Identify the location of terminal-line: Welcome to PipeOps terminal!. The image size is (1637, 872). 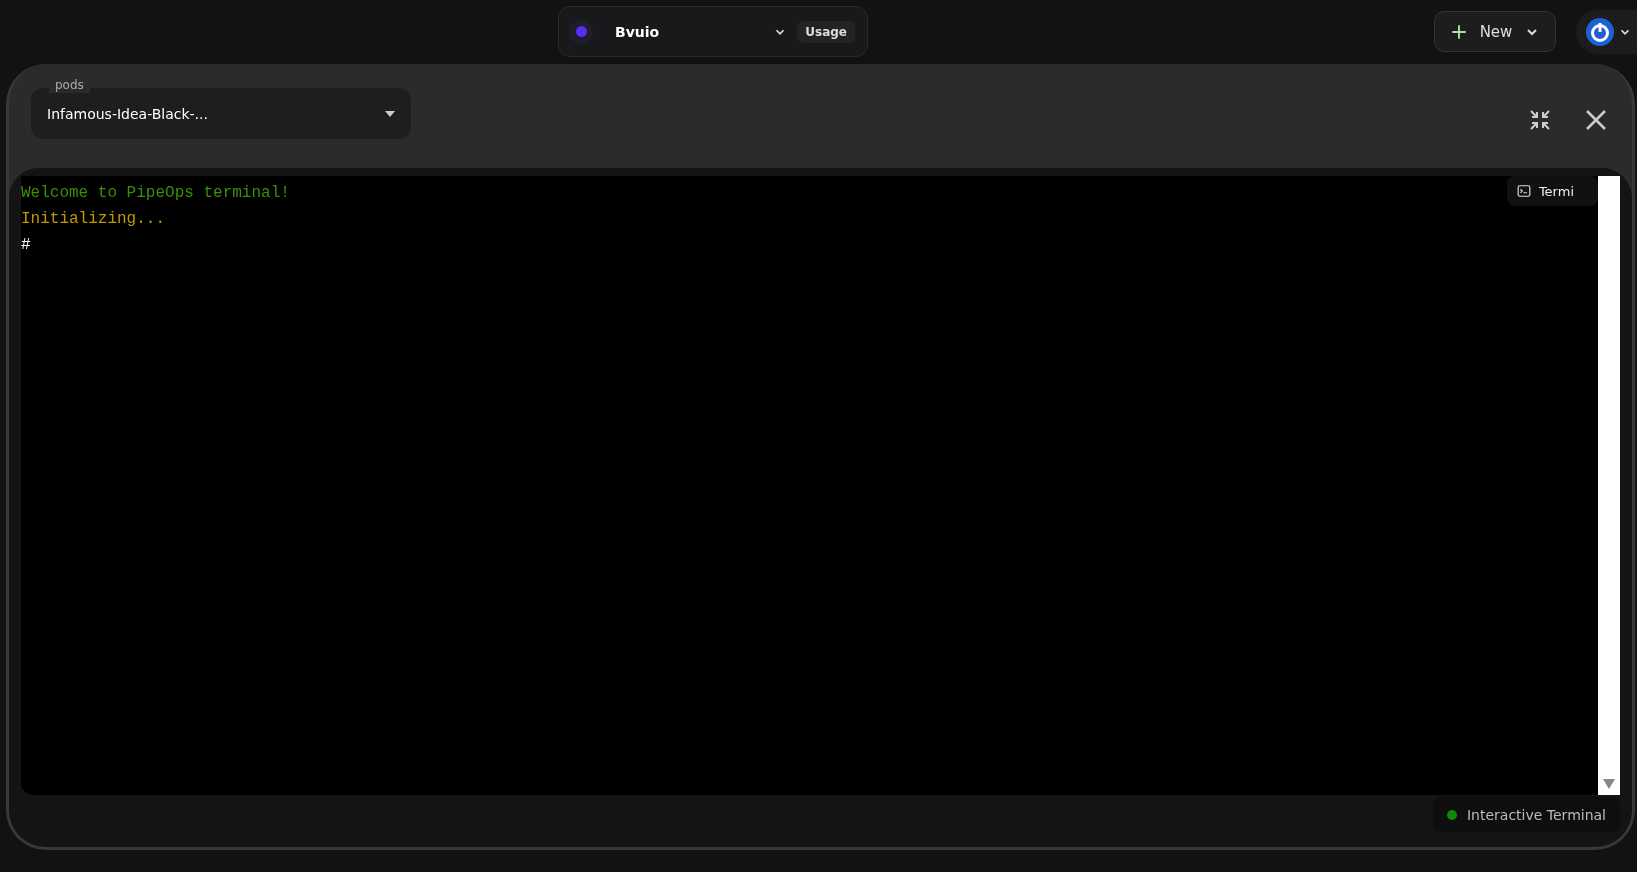
(155, 193).